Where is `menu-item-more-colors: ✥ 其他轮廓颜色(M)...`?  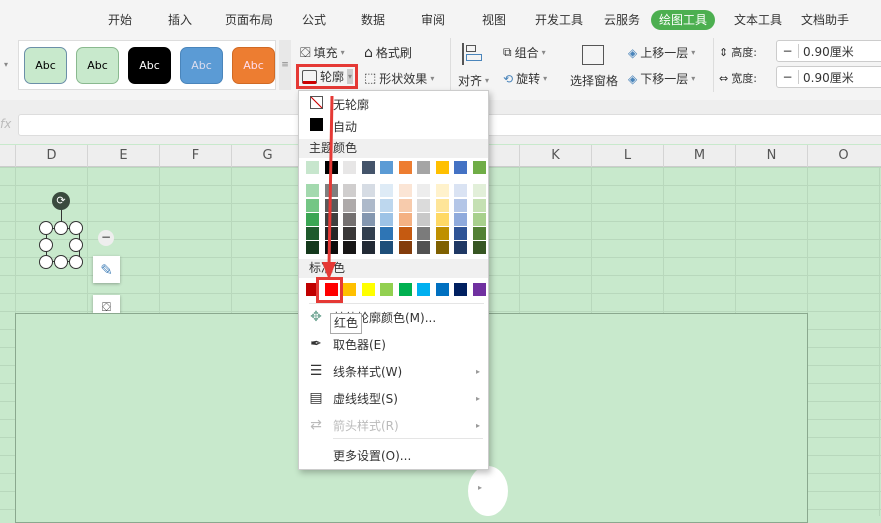
menu-item-more-colors: ✥ 其他轮廓颜色(M)... is located at coordinates (393, 317).